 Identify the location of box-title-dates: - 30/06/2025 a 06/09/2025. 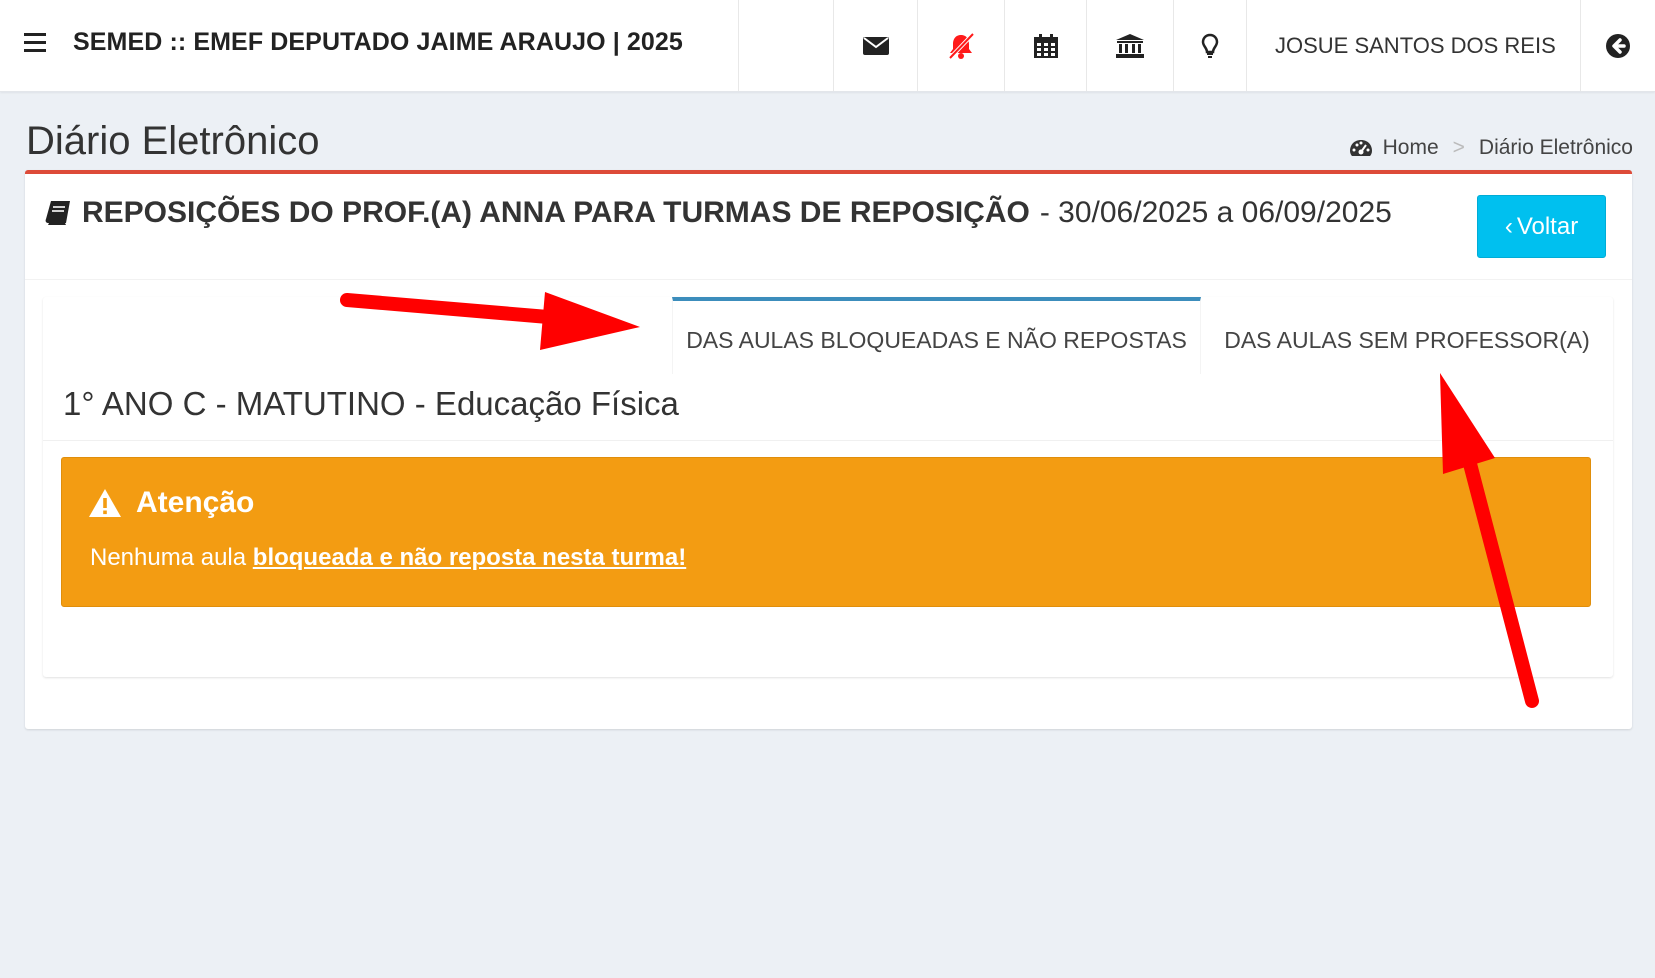
(1215, 212).